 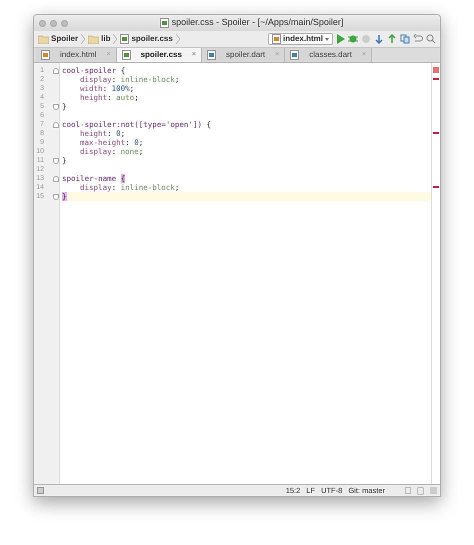 What do you see at coordinates (258, 23) in the screenshot?
I see `window-title: spoiler.css - Spoiler - [~/Apps/main/Spoiler]` at bounding box center [258, 23].